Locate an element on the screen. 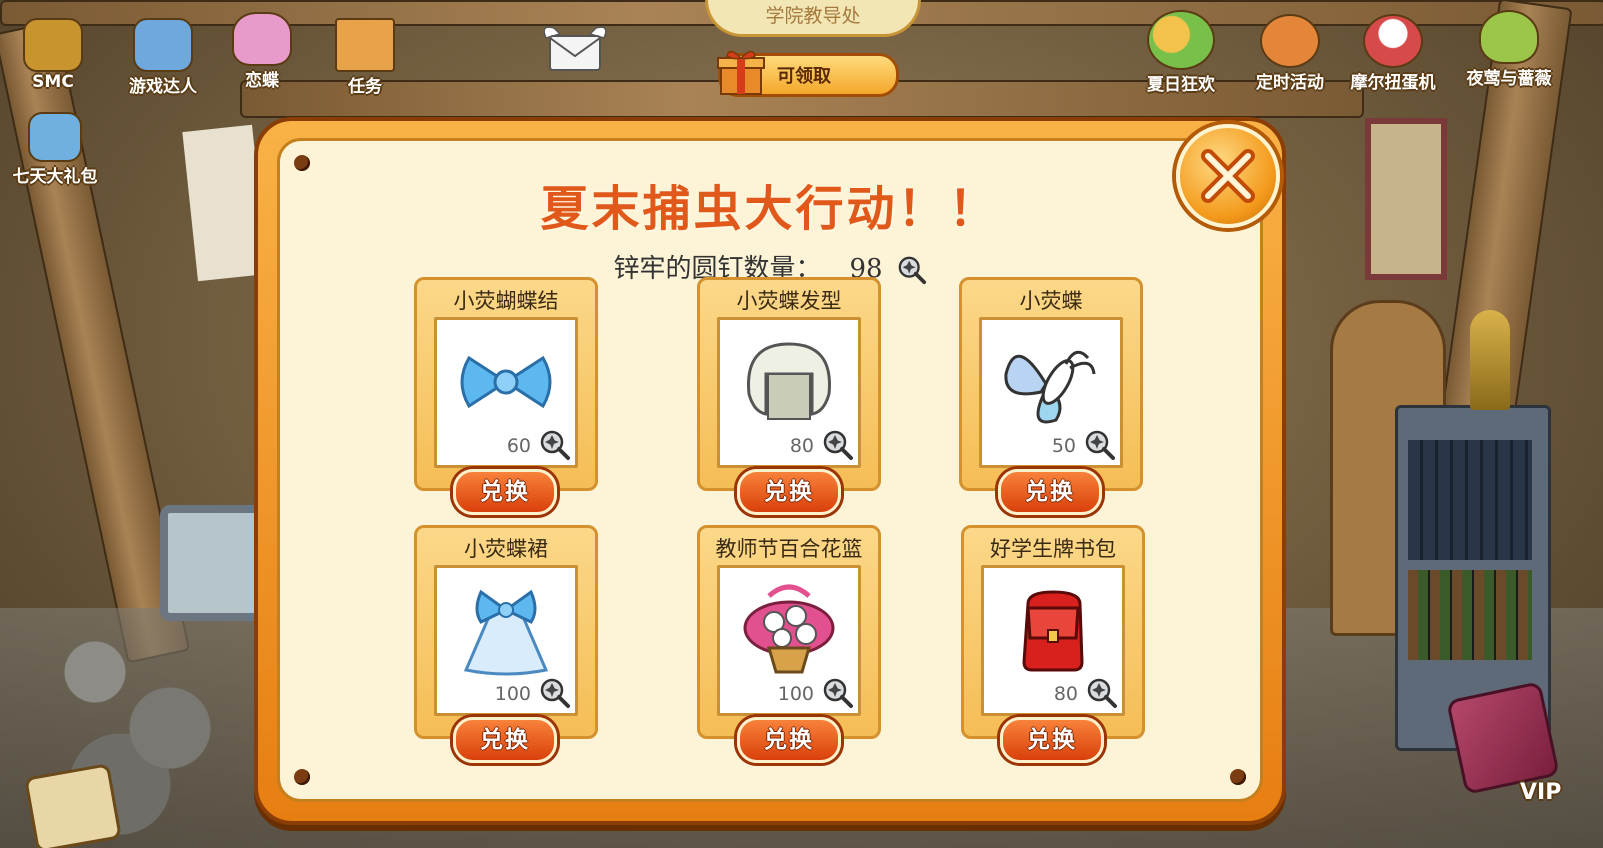 This screenshot has height=848, width=1603. dress-icon is located at coordinates (506, 632).